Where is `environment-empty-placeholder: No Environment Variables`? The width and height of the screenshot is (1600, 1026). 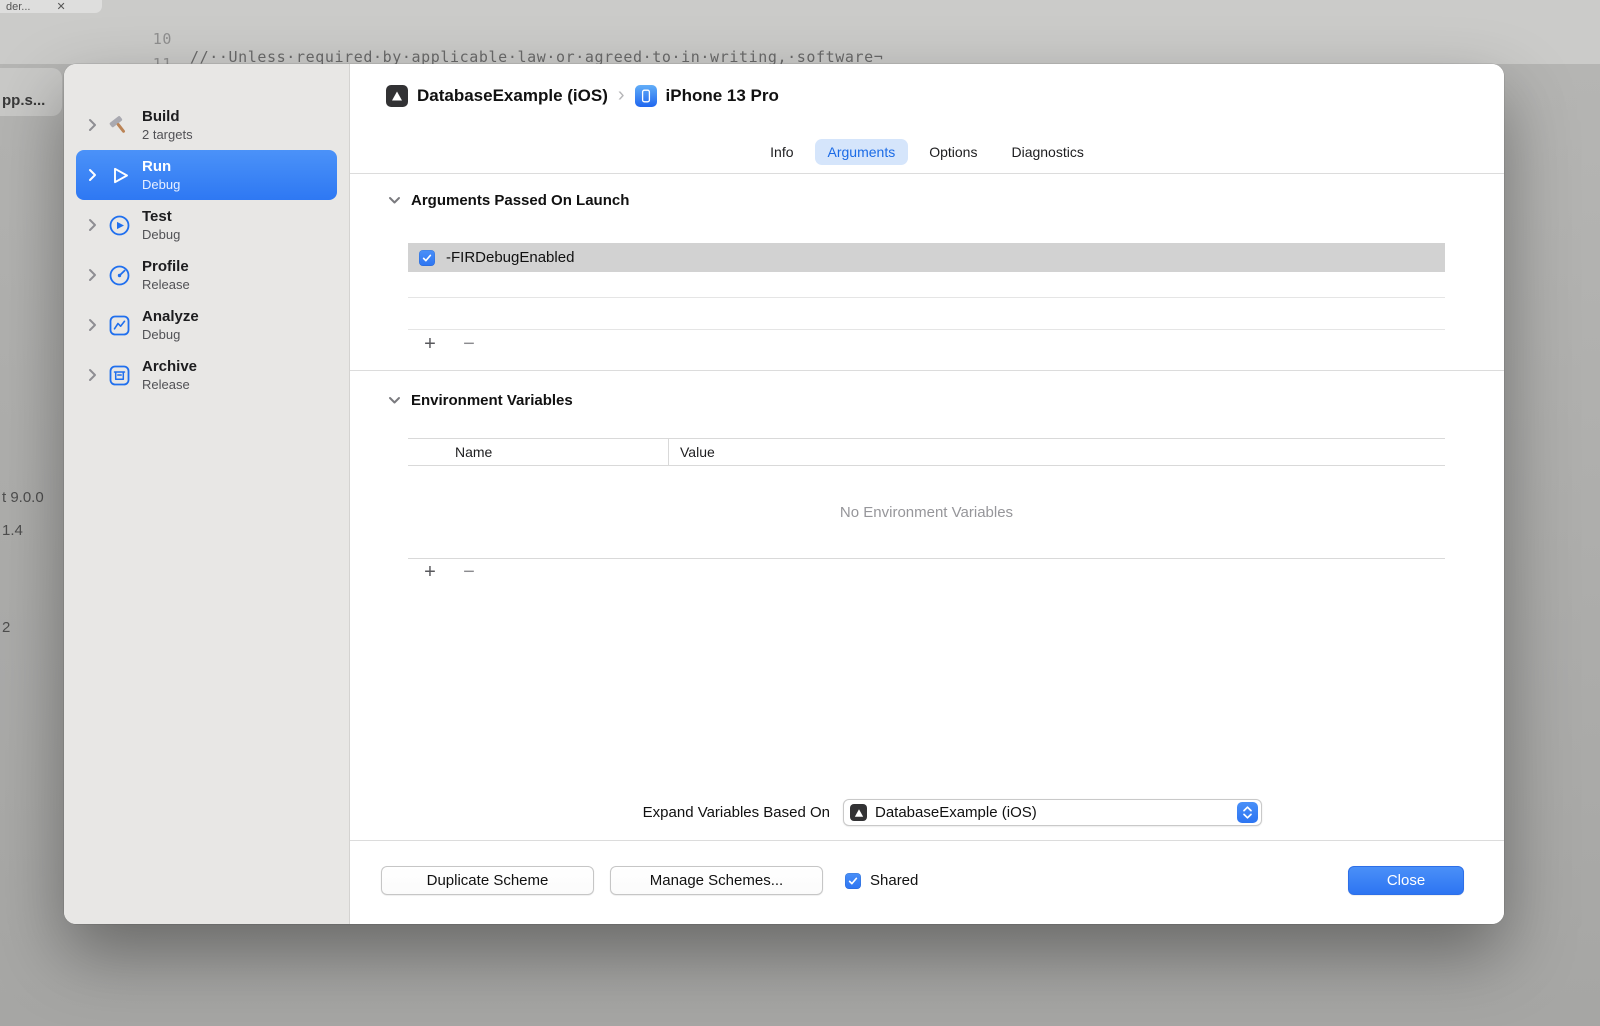 environment-empty-placeholder: No Environment Variables is located at coordinates (926, 512).